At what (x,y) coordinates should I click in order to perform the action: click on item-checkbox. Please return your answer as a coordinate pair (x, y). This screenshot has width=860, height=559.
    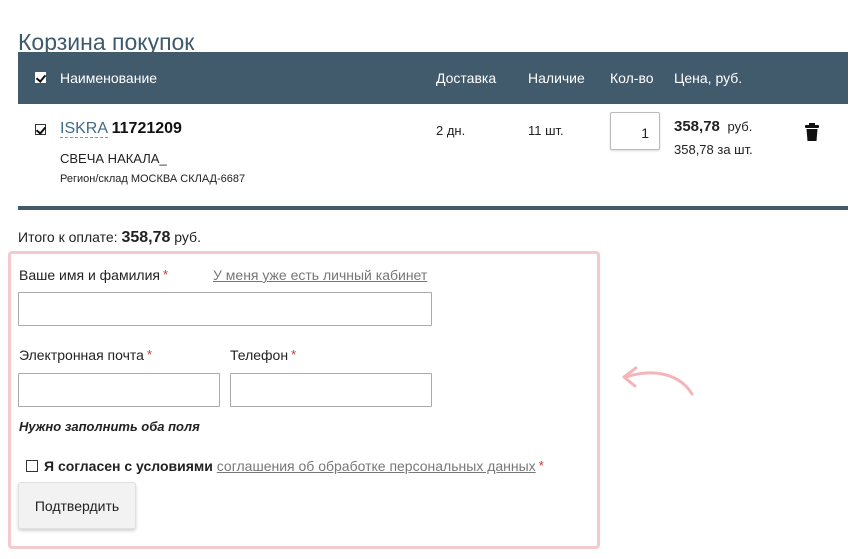
    Looking at the image, I should click on (40, 130).